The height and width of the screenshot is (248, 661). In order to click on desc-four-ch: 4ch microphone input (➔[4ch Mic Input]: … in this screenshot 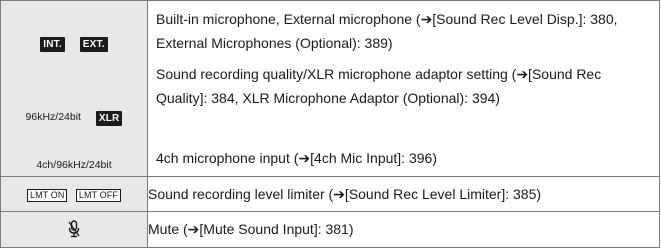, I will do `click(296, 157)`.